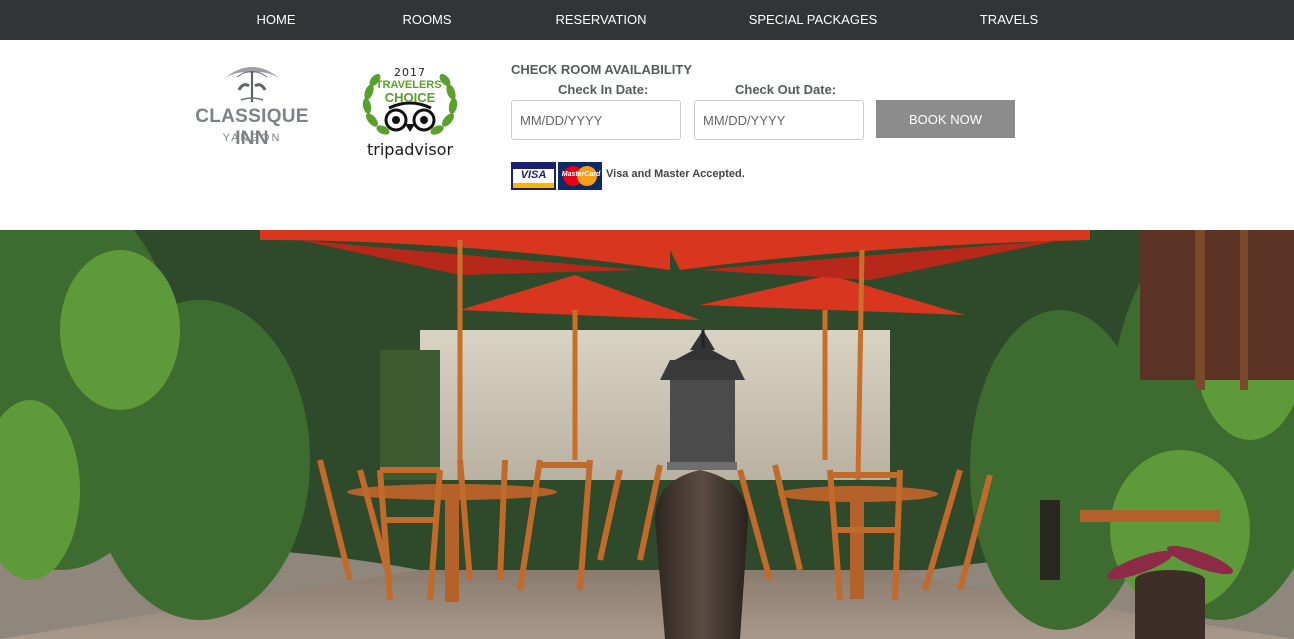  I want to click on visa-card-icon: VISA, so click(533, 176).